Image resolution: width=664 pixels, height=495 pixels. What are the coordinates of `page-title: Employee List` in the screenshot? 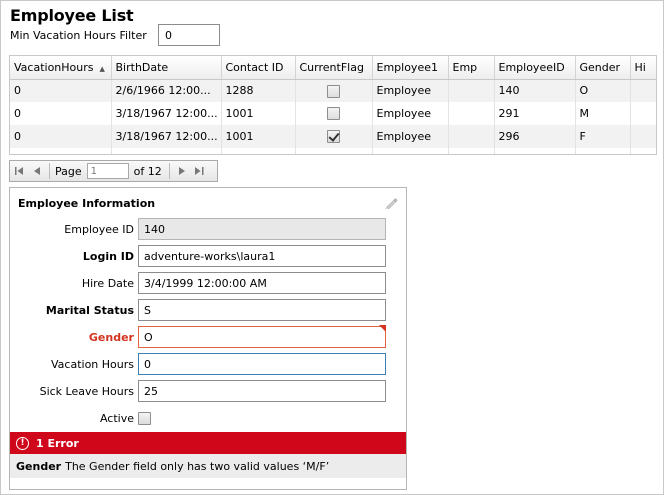 It's located at (72, 15).